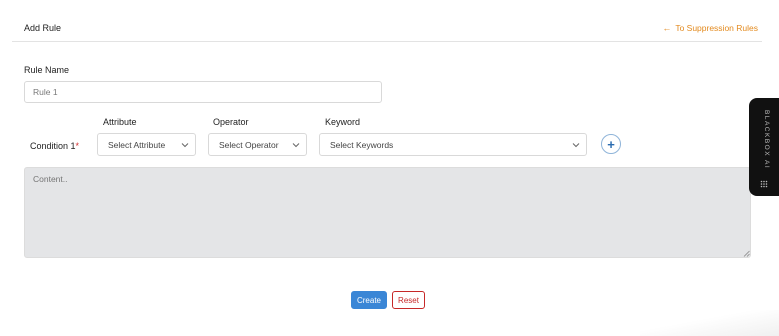  What do you see at coordinates (408, 300) in the screenshot?
I see `reset-button: Reset` at bounding box center [408, 300].